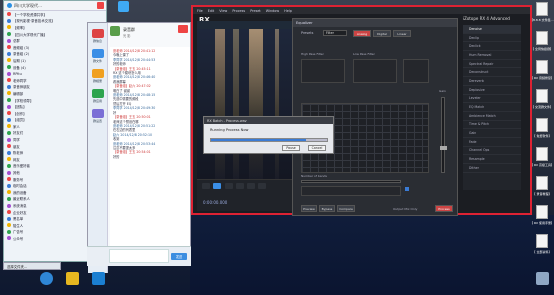  What do you see at coordinates (309, 208) in the screenshot?
I see `preview-button: Preview` at bounding box center [309, 208].